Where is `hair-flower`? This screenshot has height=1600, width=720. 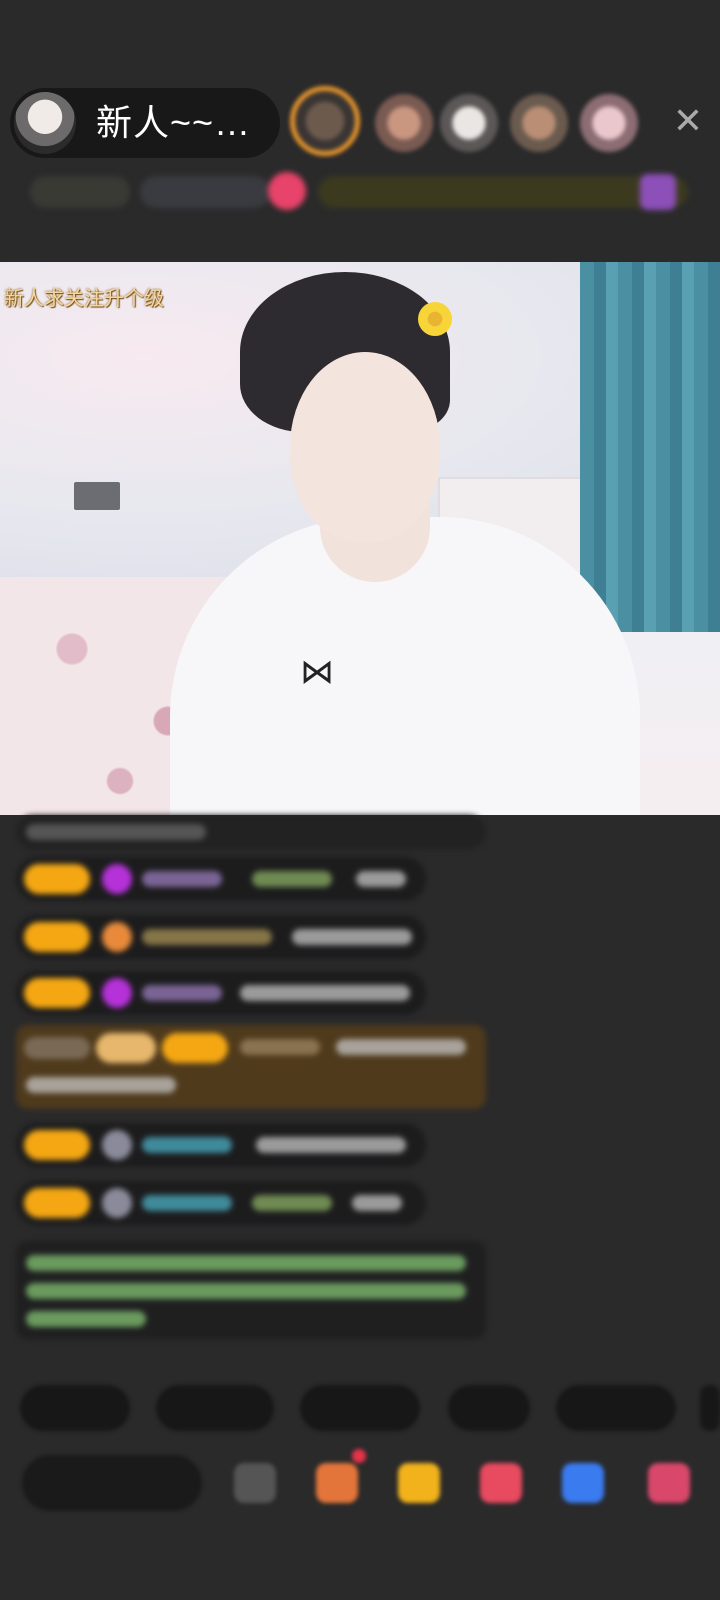 hair-flower is located at coordinates (435, 319).